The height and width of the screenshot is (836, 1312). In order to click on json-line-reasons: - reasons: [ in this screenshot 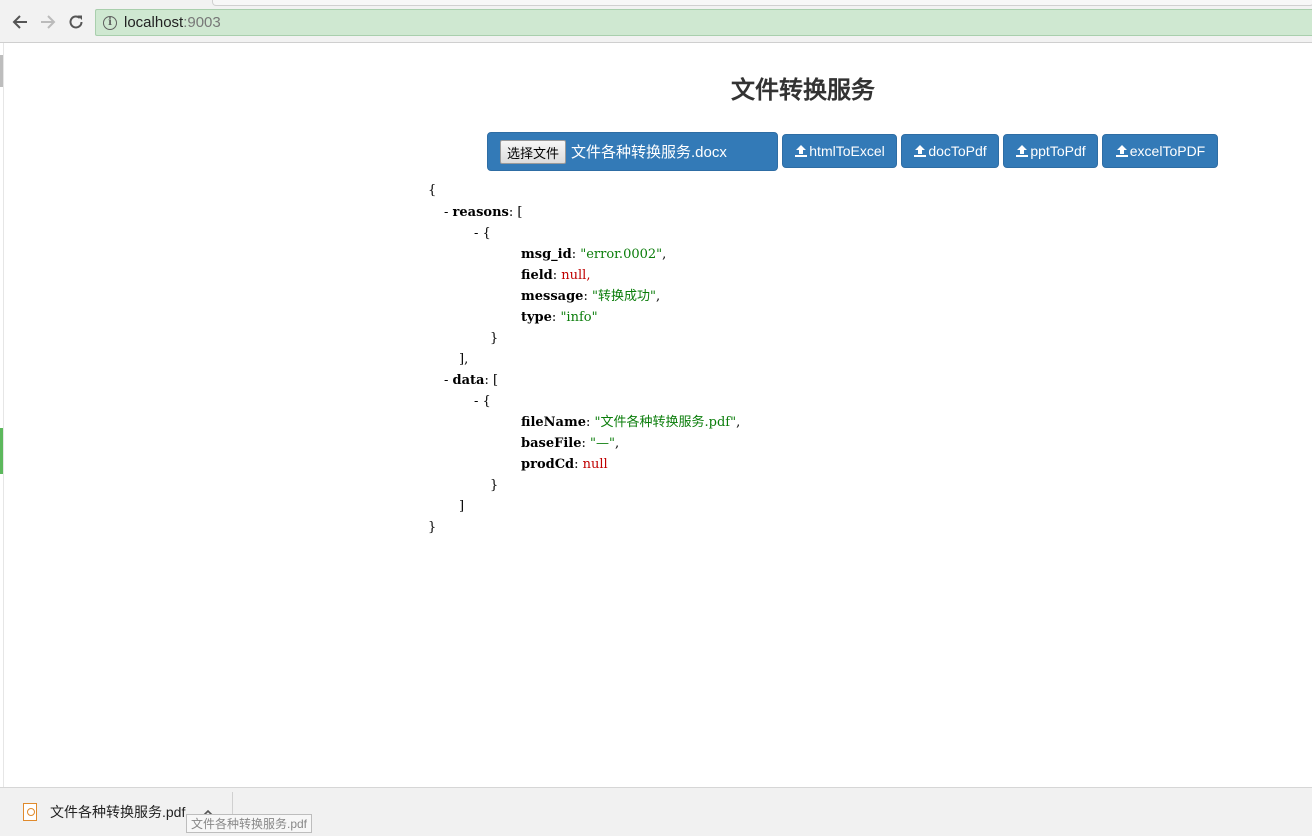, I will do `click(483, 213)`.